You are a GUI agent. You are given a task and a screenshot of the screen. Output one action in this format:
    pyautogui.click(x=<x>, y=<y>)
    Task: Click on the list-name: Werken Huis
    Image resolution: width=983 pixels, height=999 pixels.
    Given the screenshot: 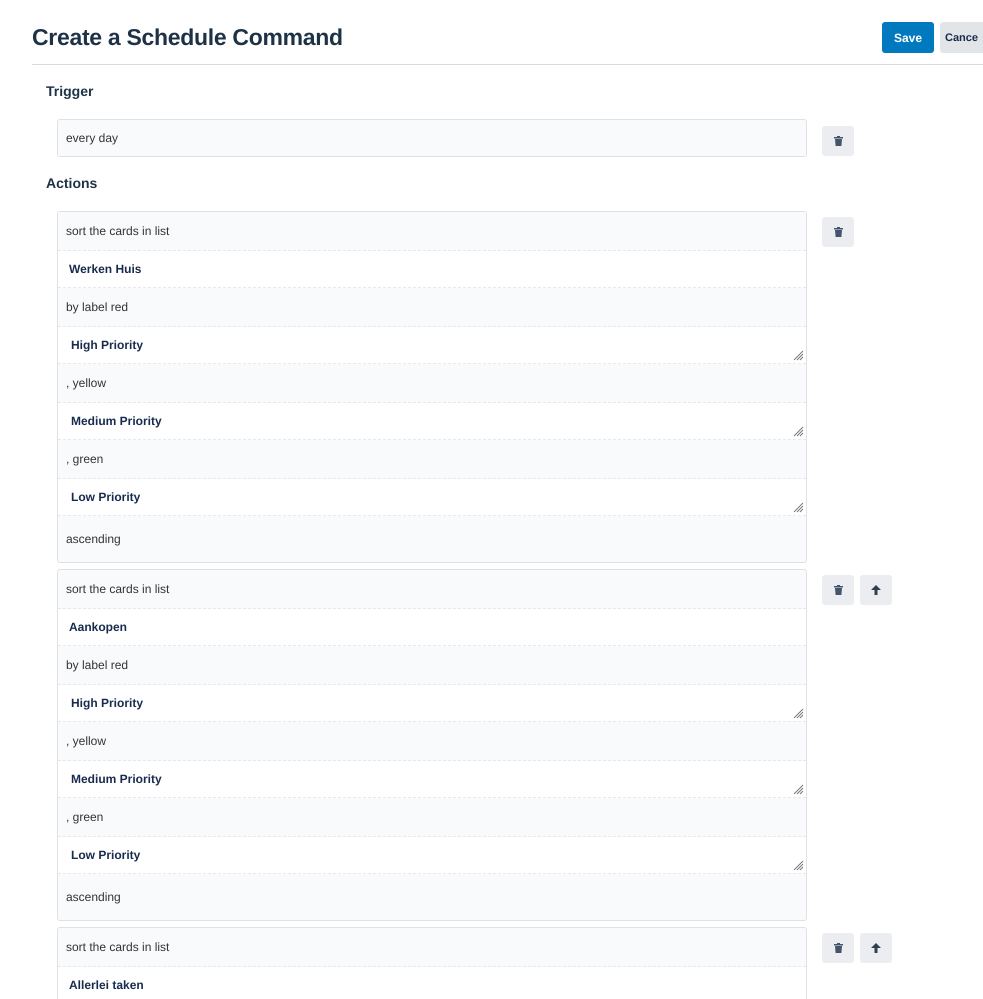 What is the action you would take?
    pyautogui.click(x=105, y=269)
    